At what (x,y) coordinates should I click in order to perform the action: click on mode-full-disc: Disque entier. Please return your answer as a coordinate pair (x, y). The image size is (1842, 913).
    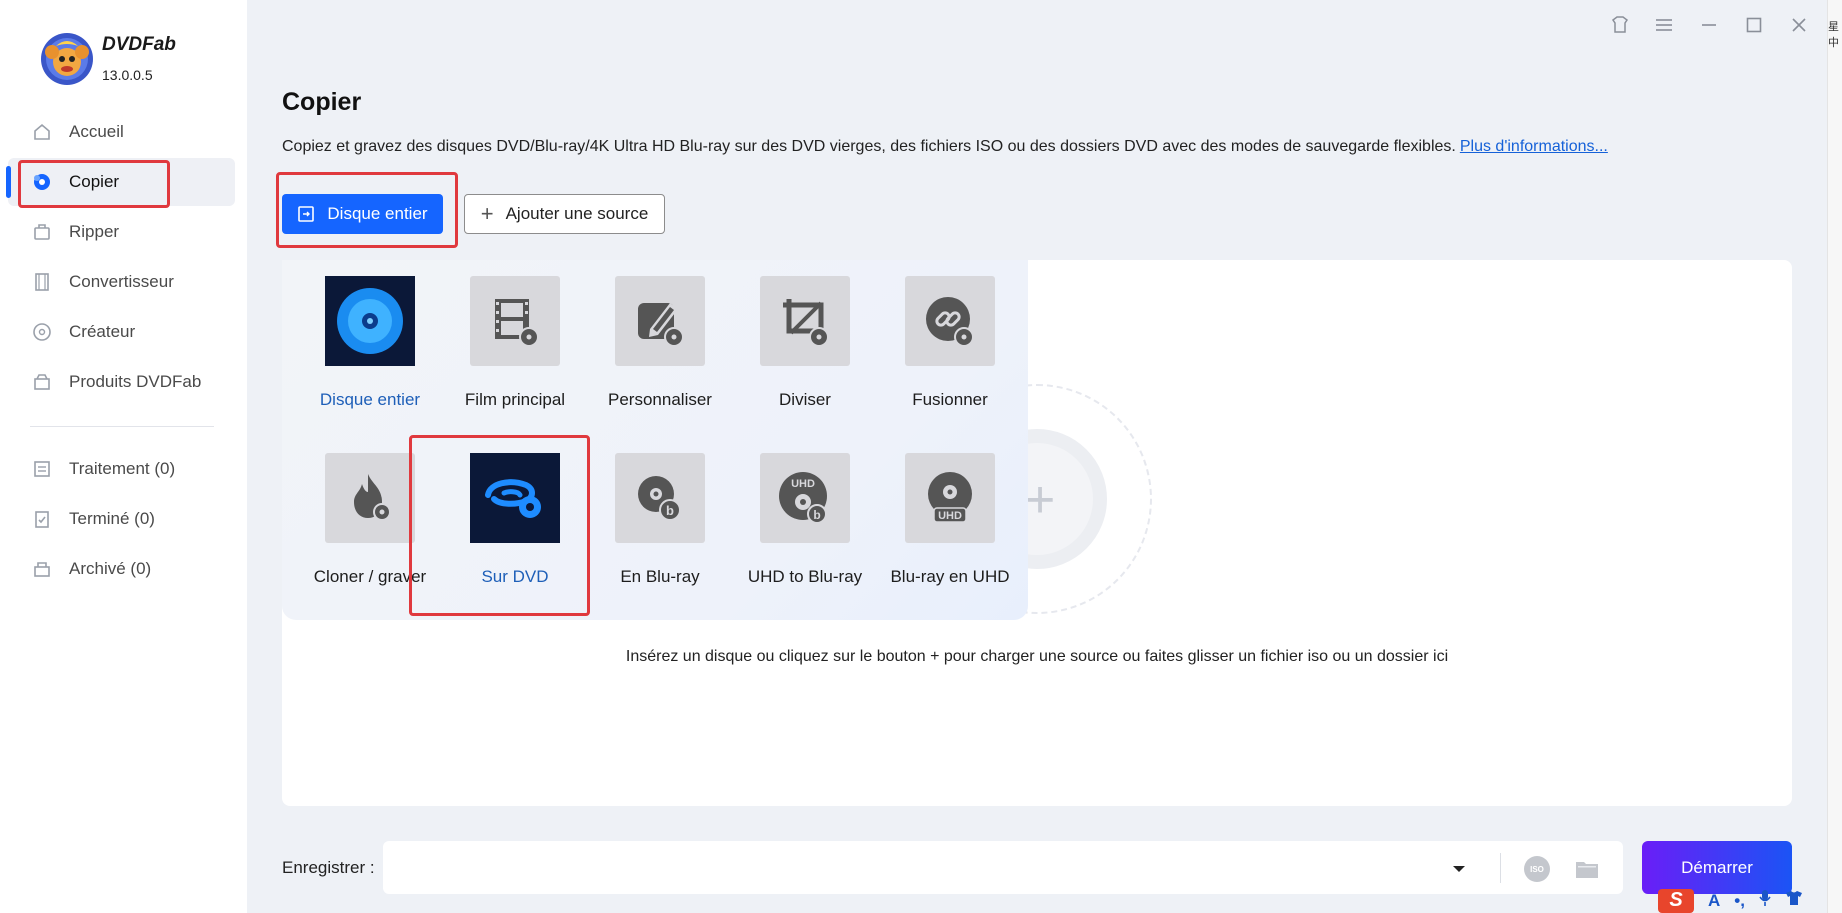
    Looking at the image, I should click on (370, 343).